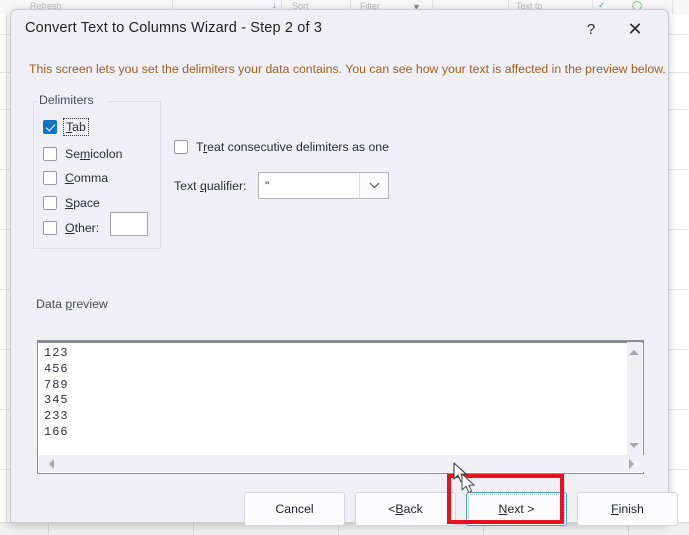  I want to click on checkbox-treat-consecutive: Treat consecutive delimiters as one, so click(281, 147).